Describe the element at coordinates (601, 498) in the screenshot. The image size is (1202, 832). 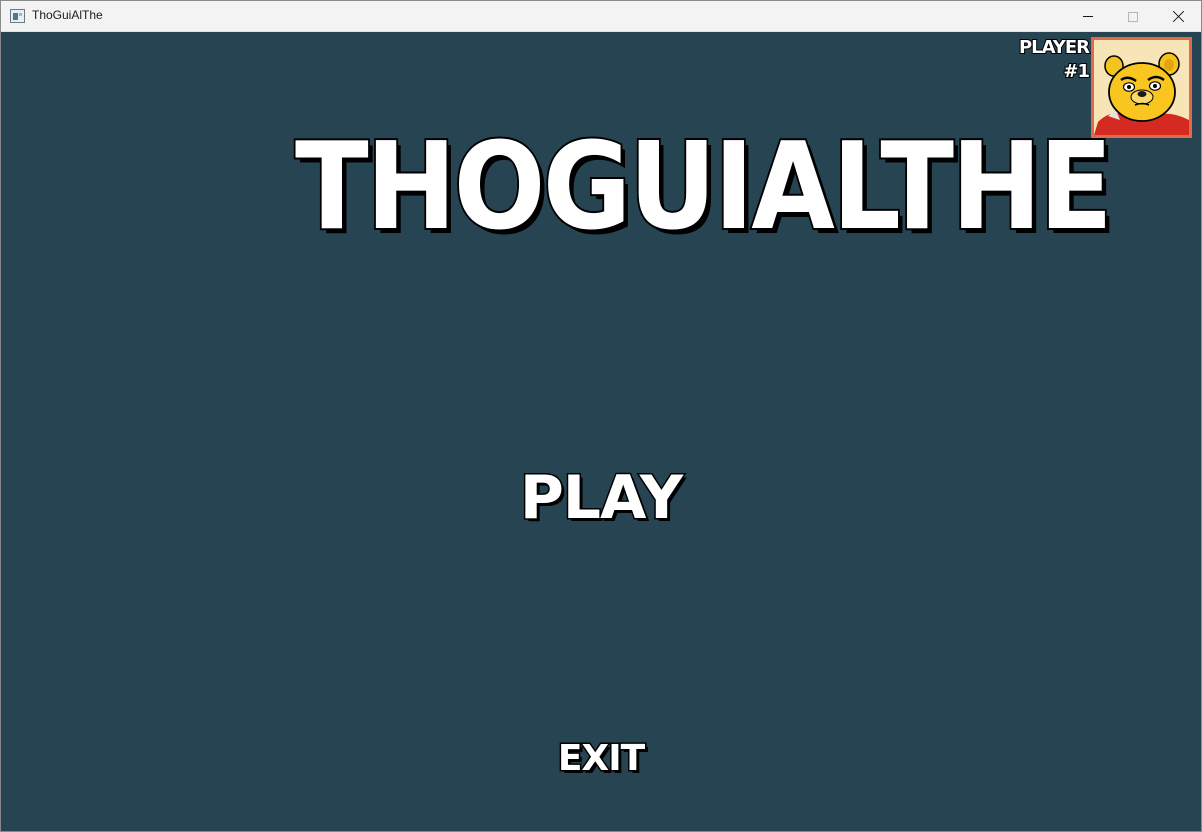
I see `play-button: PLAY` at that location.